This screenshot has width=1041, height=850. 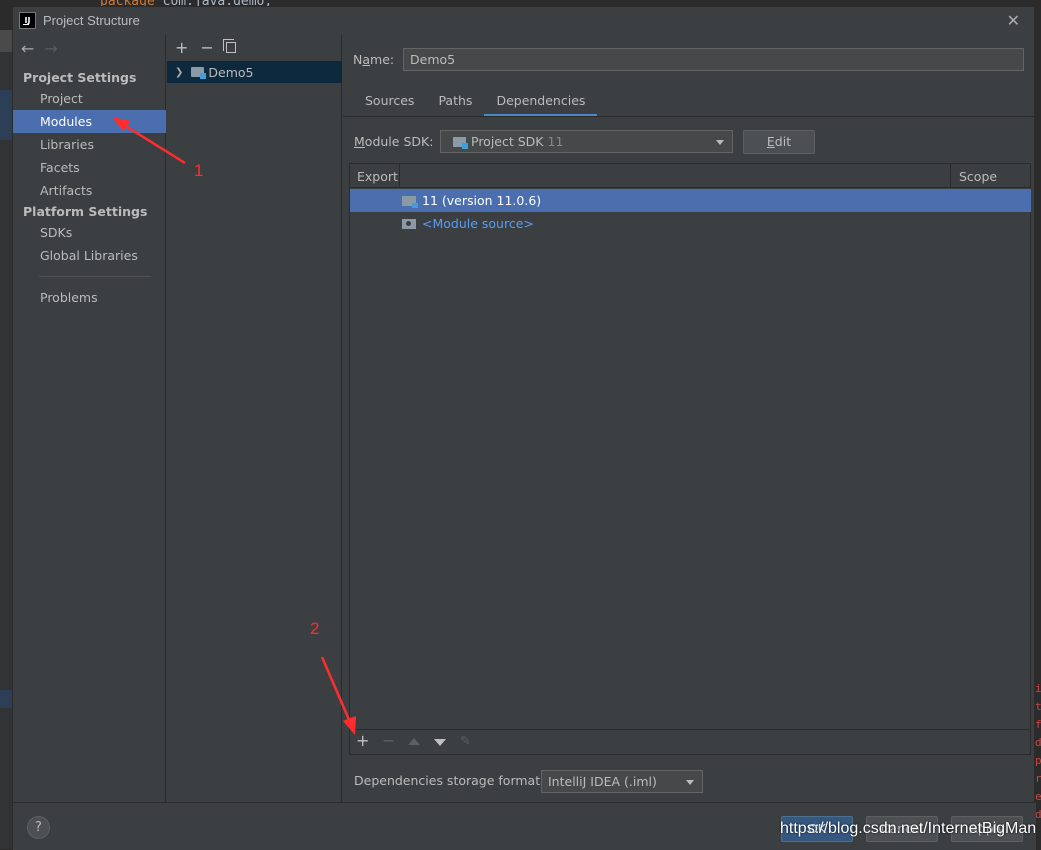 What do you see at coordinates (455, 103) in the screenshot?
I see `tab-paths: Paths` at bounding box center [455, 103].